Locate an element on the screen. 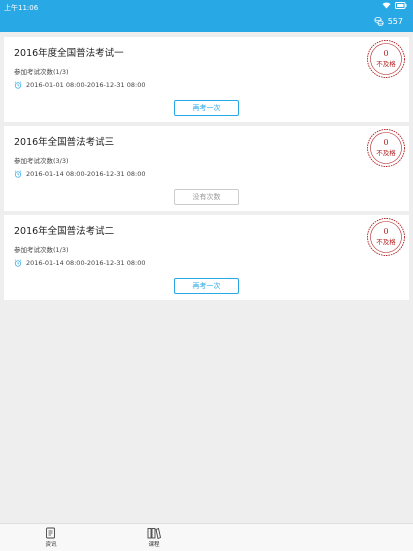  wifi-icon is located at coordinates (386, 5).